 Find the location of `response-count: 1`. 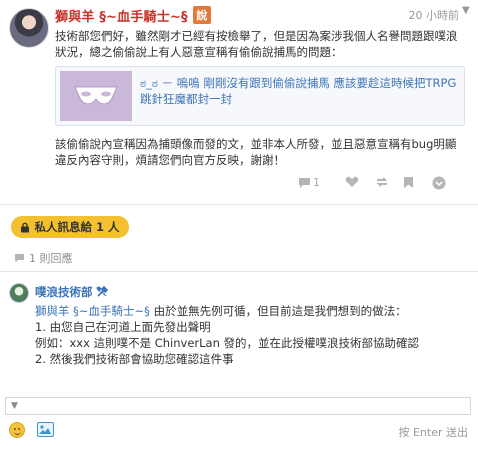

response-count: 1 is located at coordinates (316, 182).